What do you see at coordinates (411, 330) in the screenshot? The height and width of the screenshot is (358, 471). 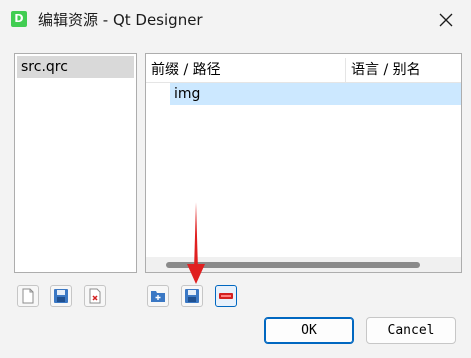 I see `cancel-button: Cancel` at bounding box center [411, 330].